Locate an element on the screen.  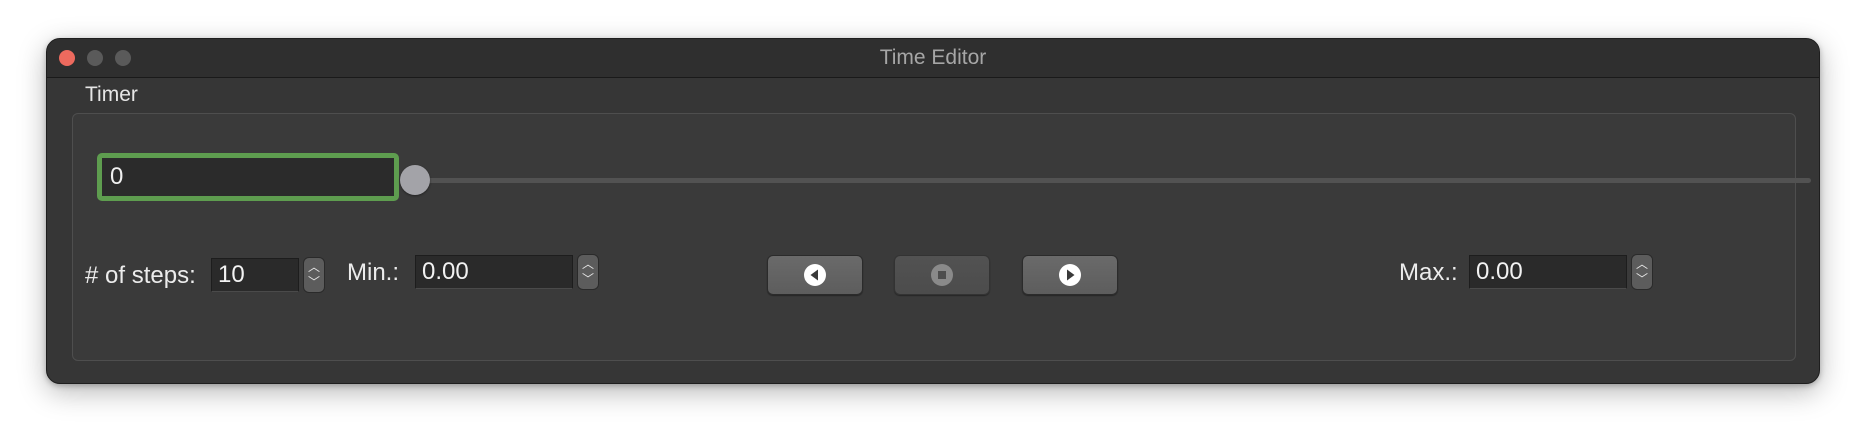
time-slider-handle is located at coordinates (415, 180).